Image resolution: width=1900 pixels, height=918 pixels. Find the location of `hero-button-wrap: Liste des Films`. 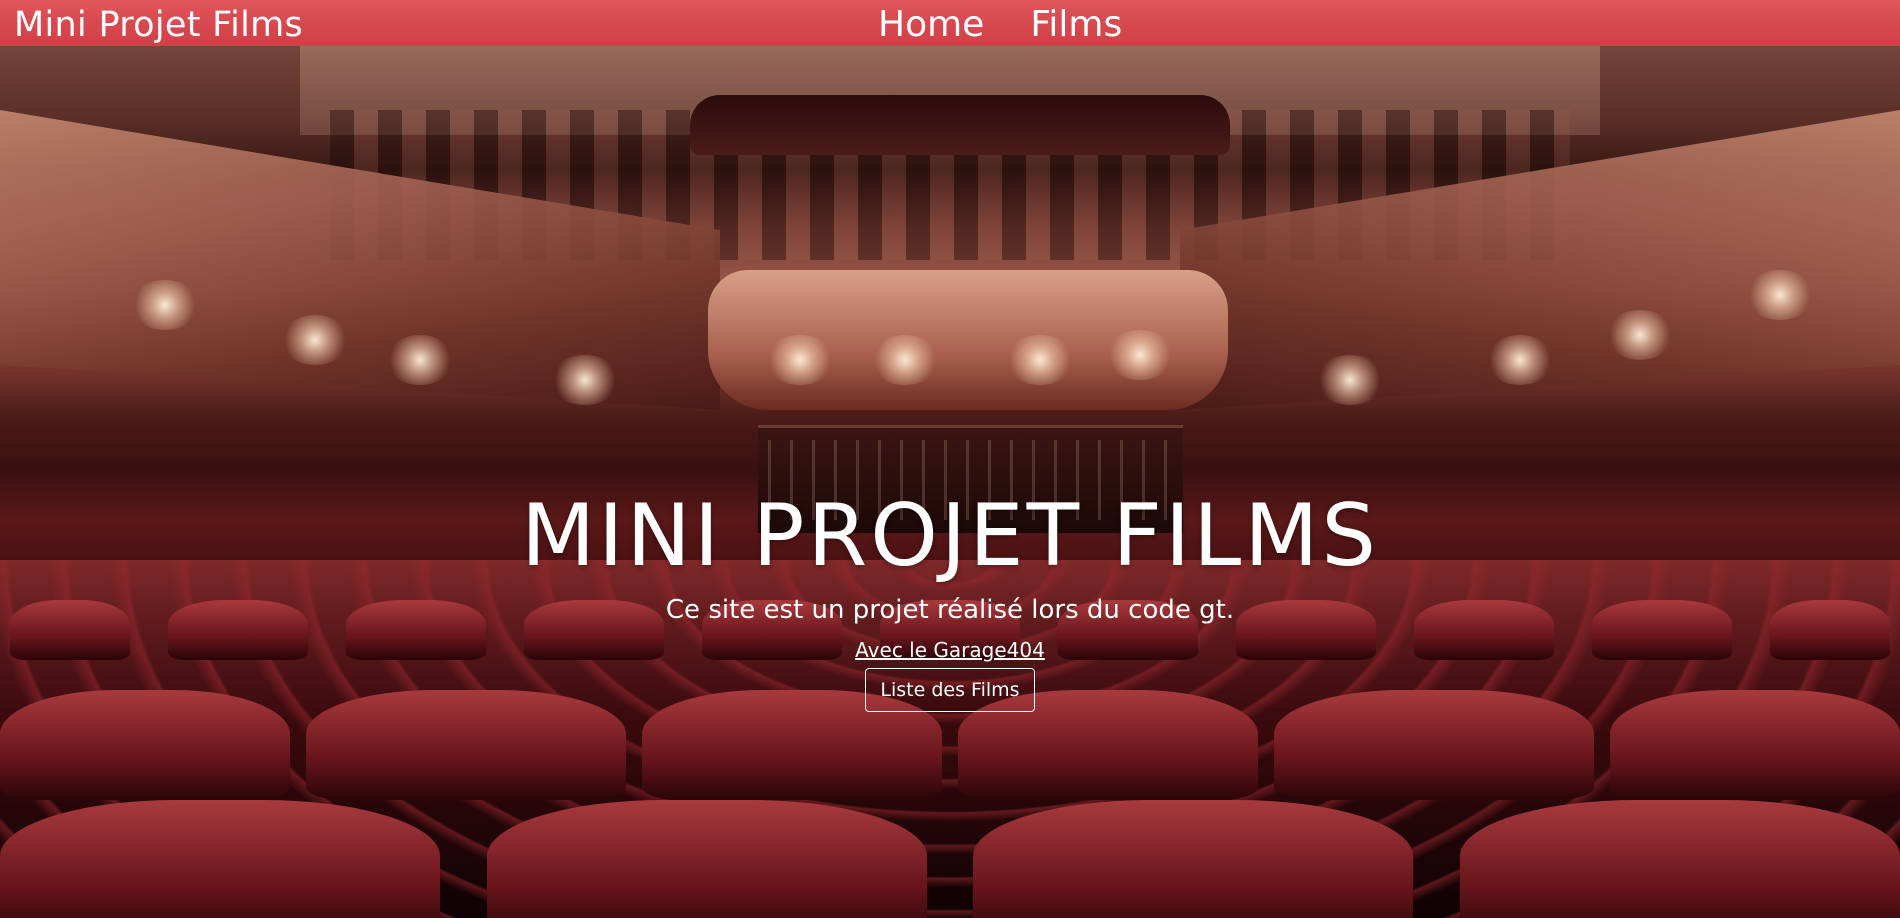

hero-button-wrap: Liste des Films is located at coordinates (950, 690).